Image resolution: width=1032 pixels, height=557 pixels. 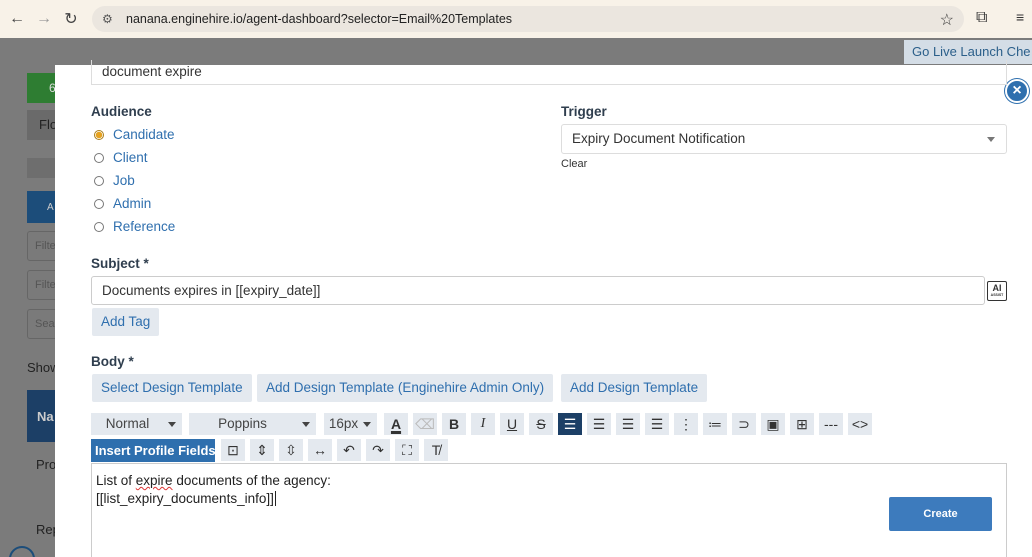 I want to click on audience-label: Audience, so click(x=121, y=111).